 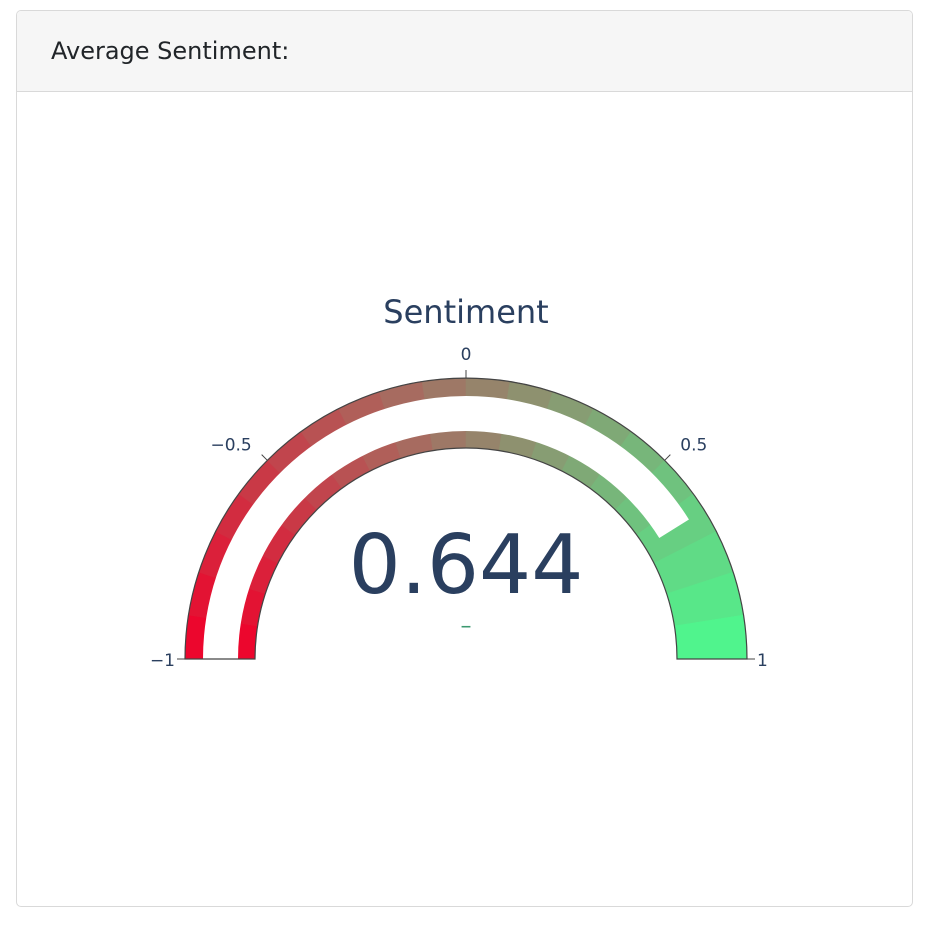 What do you see at coordinates (693, 446) in the screenshot?
I see `gauge-tick-label: 0.5` at bounding box center [693, 446].